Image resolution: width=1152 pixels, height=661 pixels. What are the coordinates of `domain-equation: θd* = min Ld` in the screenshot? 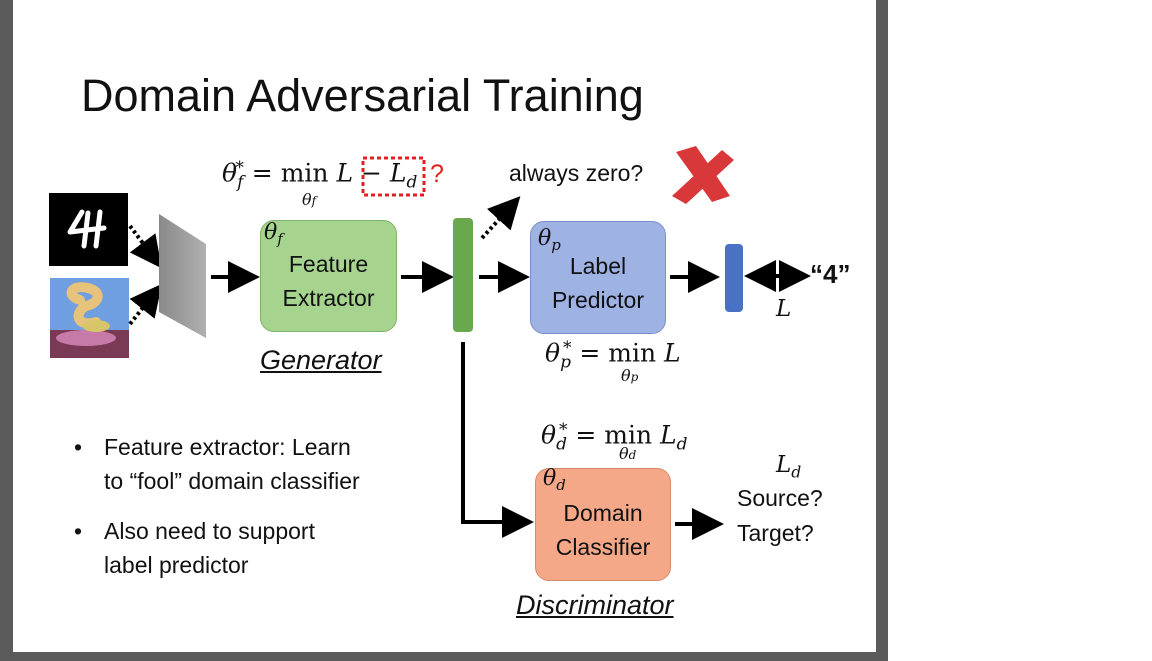 It's located at (614, 437).